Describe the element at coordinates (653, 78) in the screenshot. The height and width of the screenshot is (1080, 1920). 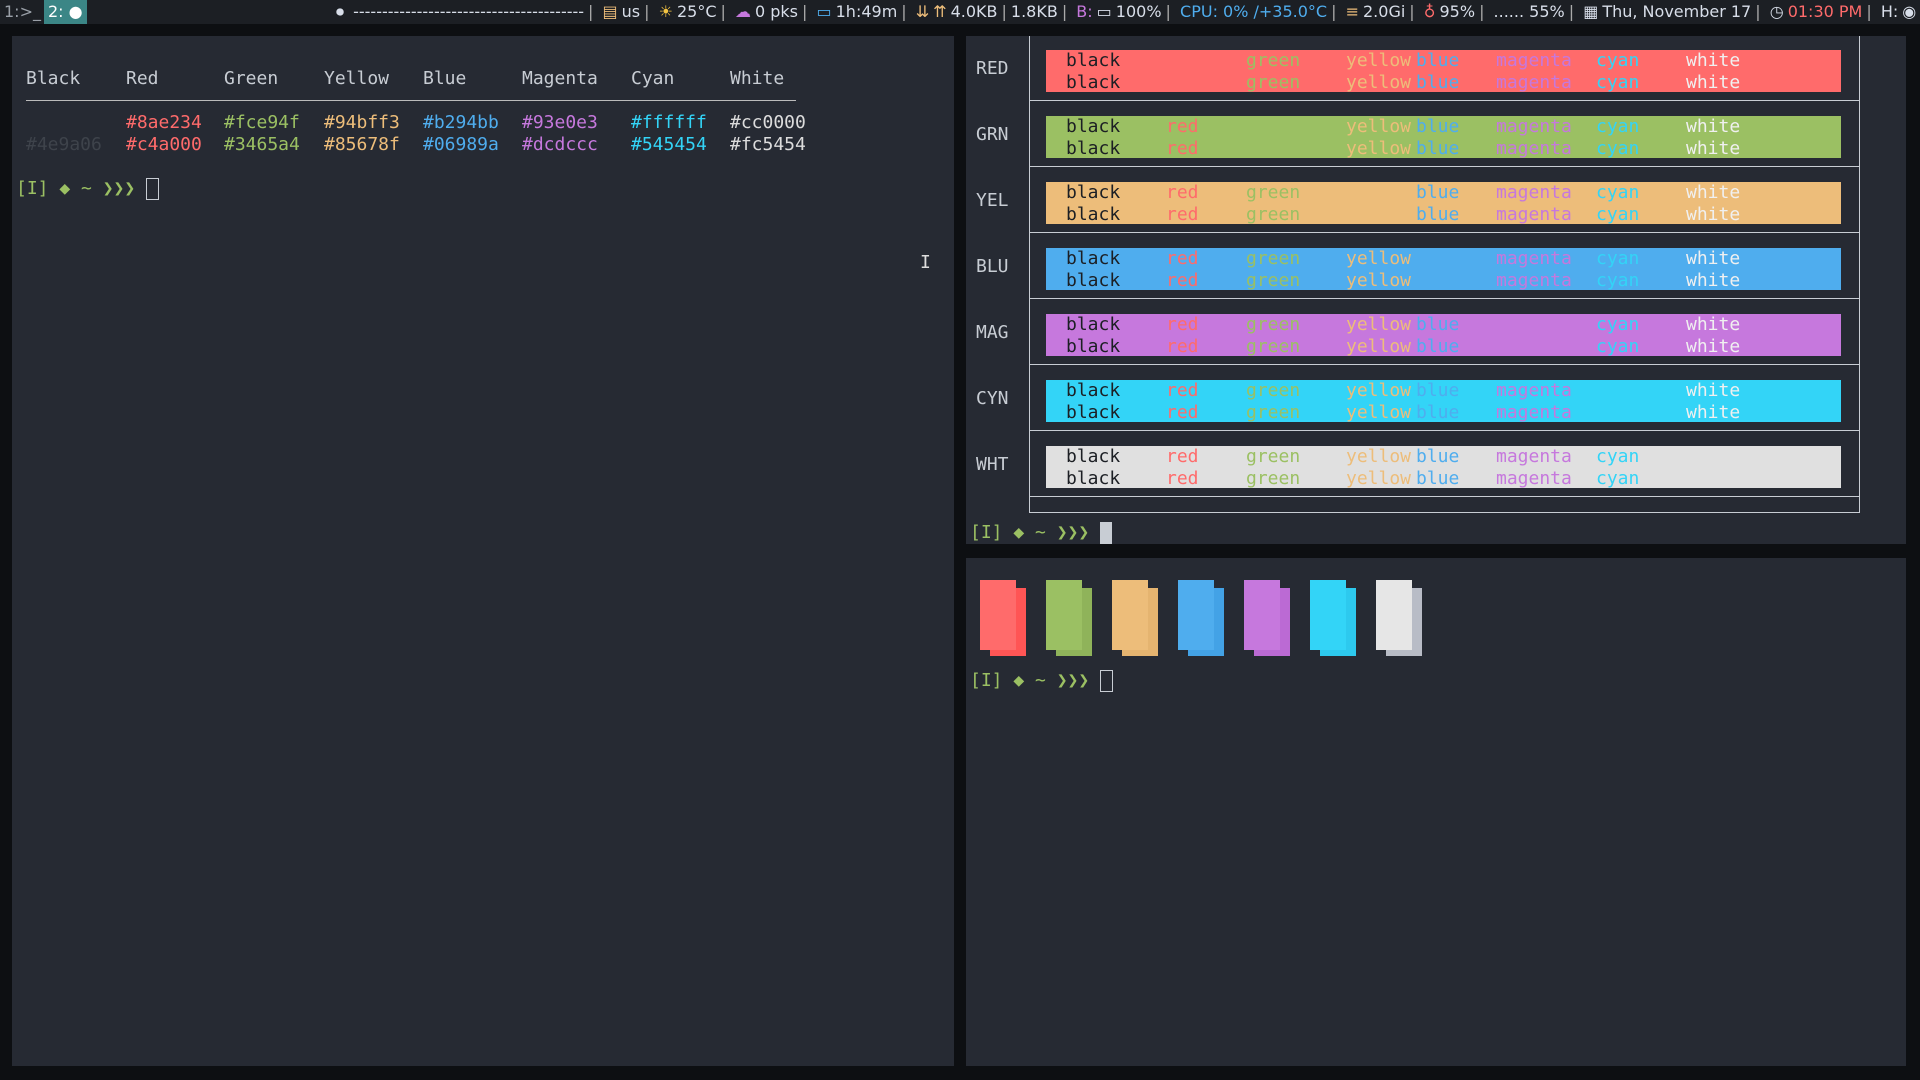
I see `header-cyan: Cyan` at that location.